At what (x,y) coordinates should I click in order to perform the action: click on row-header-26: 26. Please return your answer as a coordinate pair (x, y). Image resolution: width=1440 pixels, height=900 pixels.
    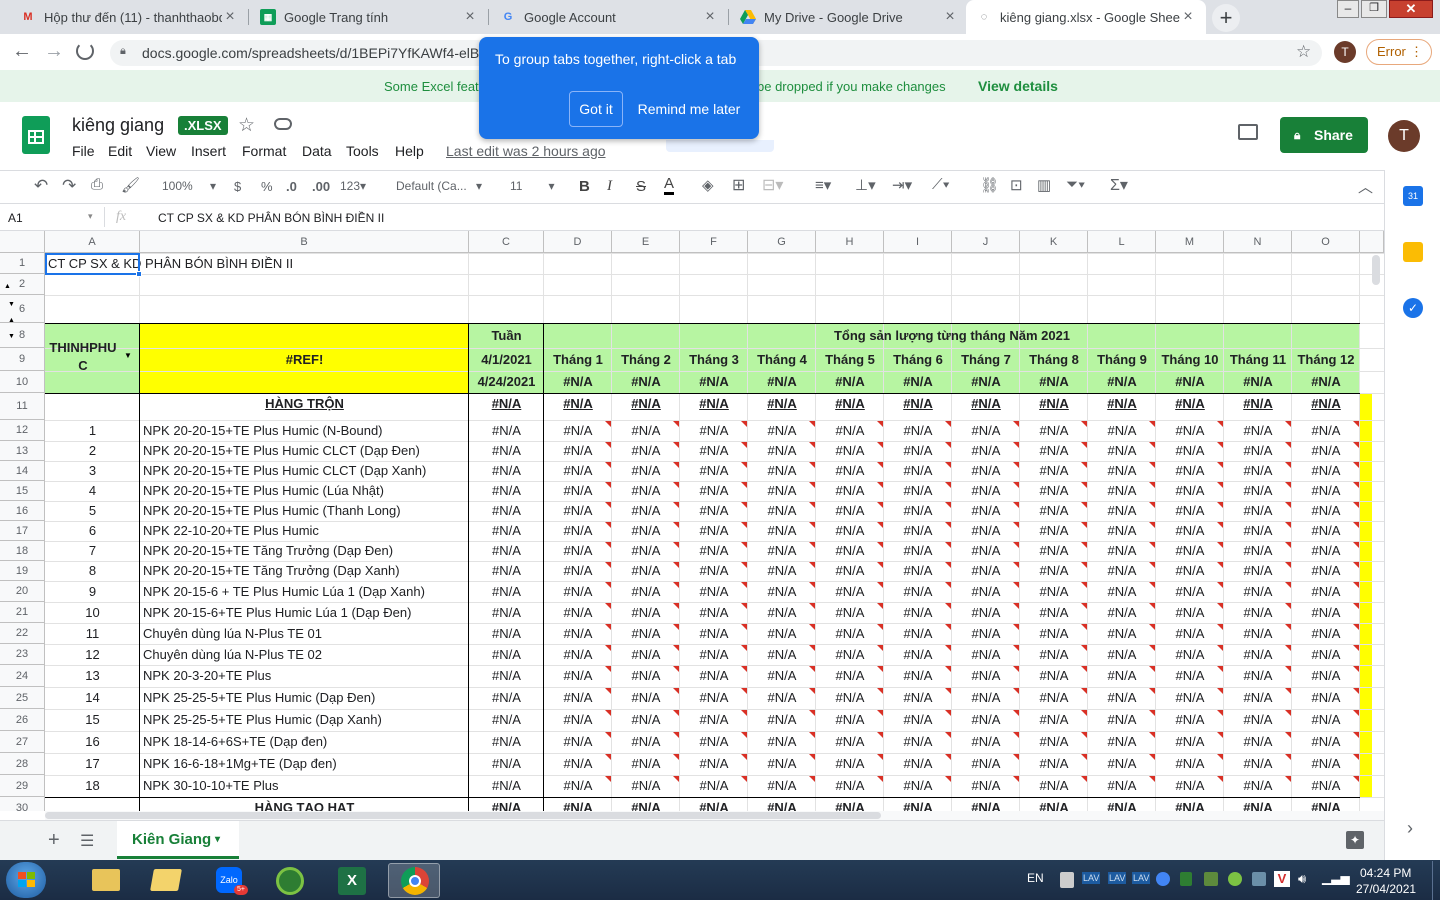
    Looking at the image, I should click on (22, 720).